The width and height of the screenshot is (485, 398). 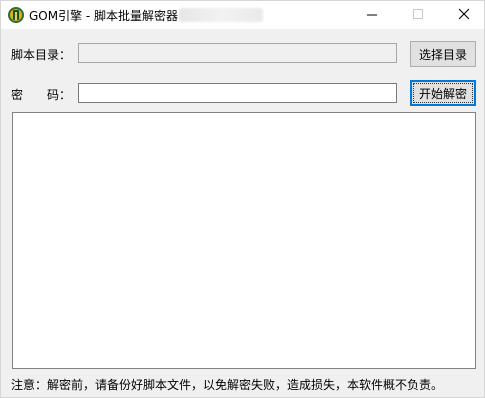 What do you see at coordinates (41, 95) in the screenshot?
I see `password-label: 密 码：` at bounding box center [41, 95].